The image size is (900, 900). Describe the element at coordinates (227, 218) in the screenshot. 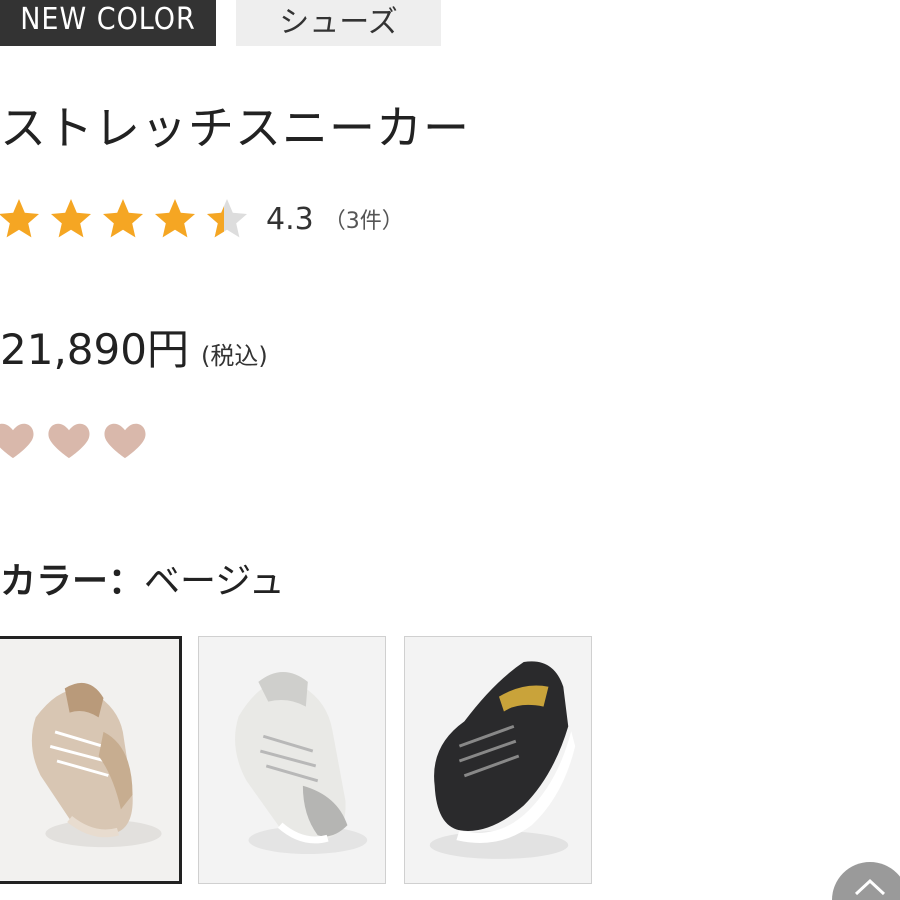

I see `star-partial-icon` at that location.